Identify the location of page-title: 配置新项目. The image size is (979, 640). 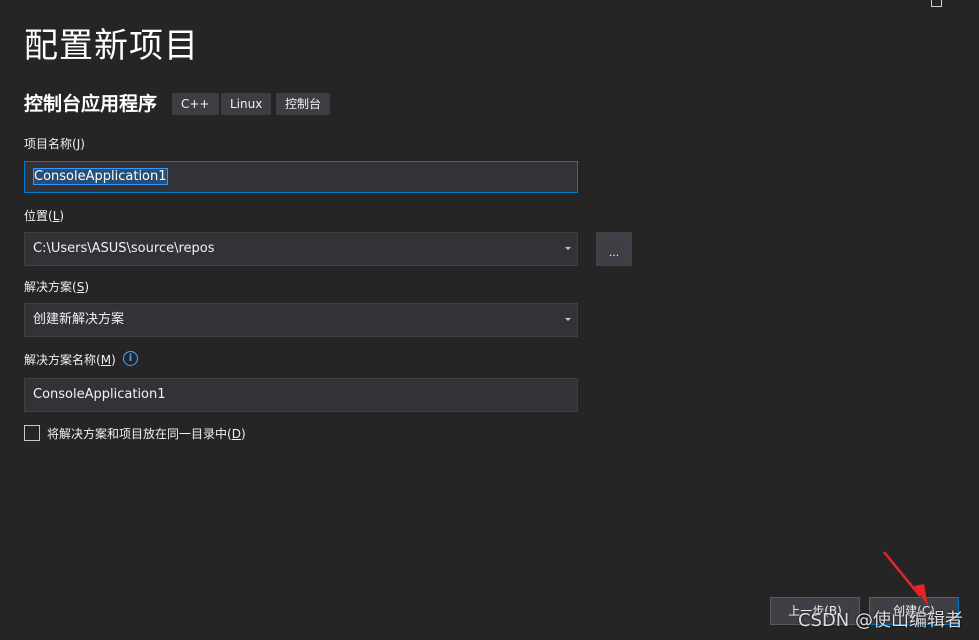
(111, 46).